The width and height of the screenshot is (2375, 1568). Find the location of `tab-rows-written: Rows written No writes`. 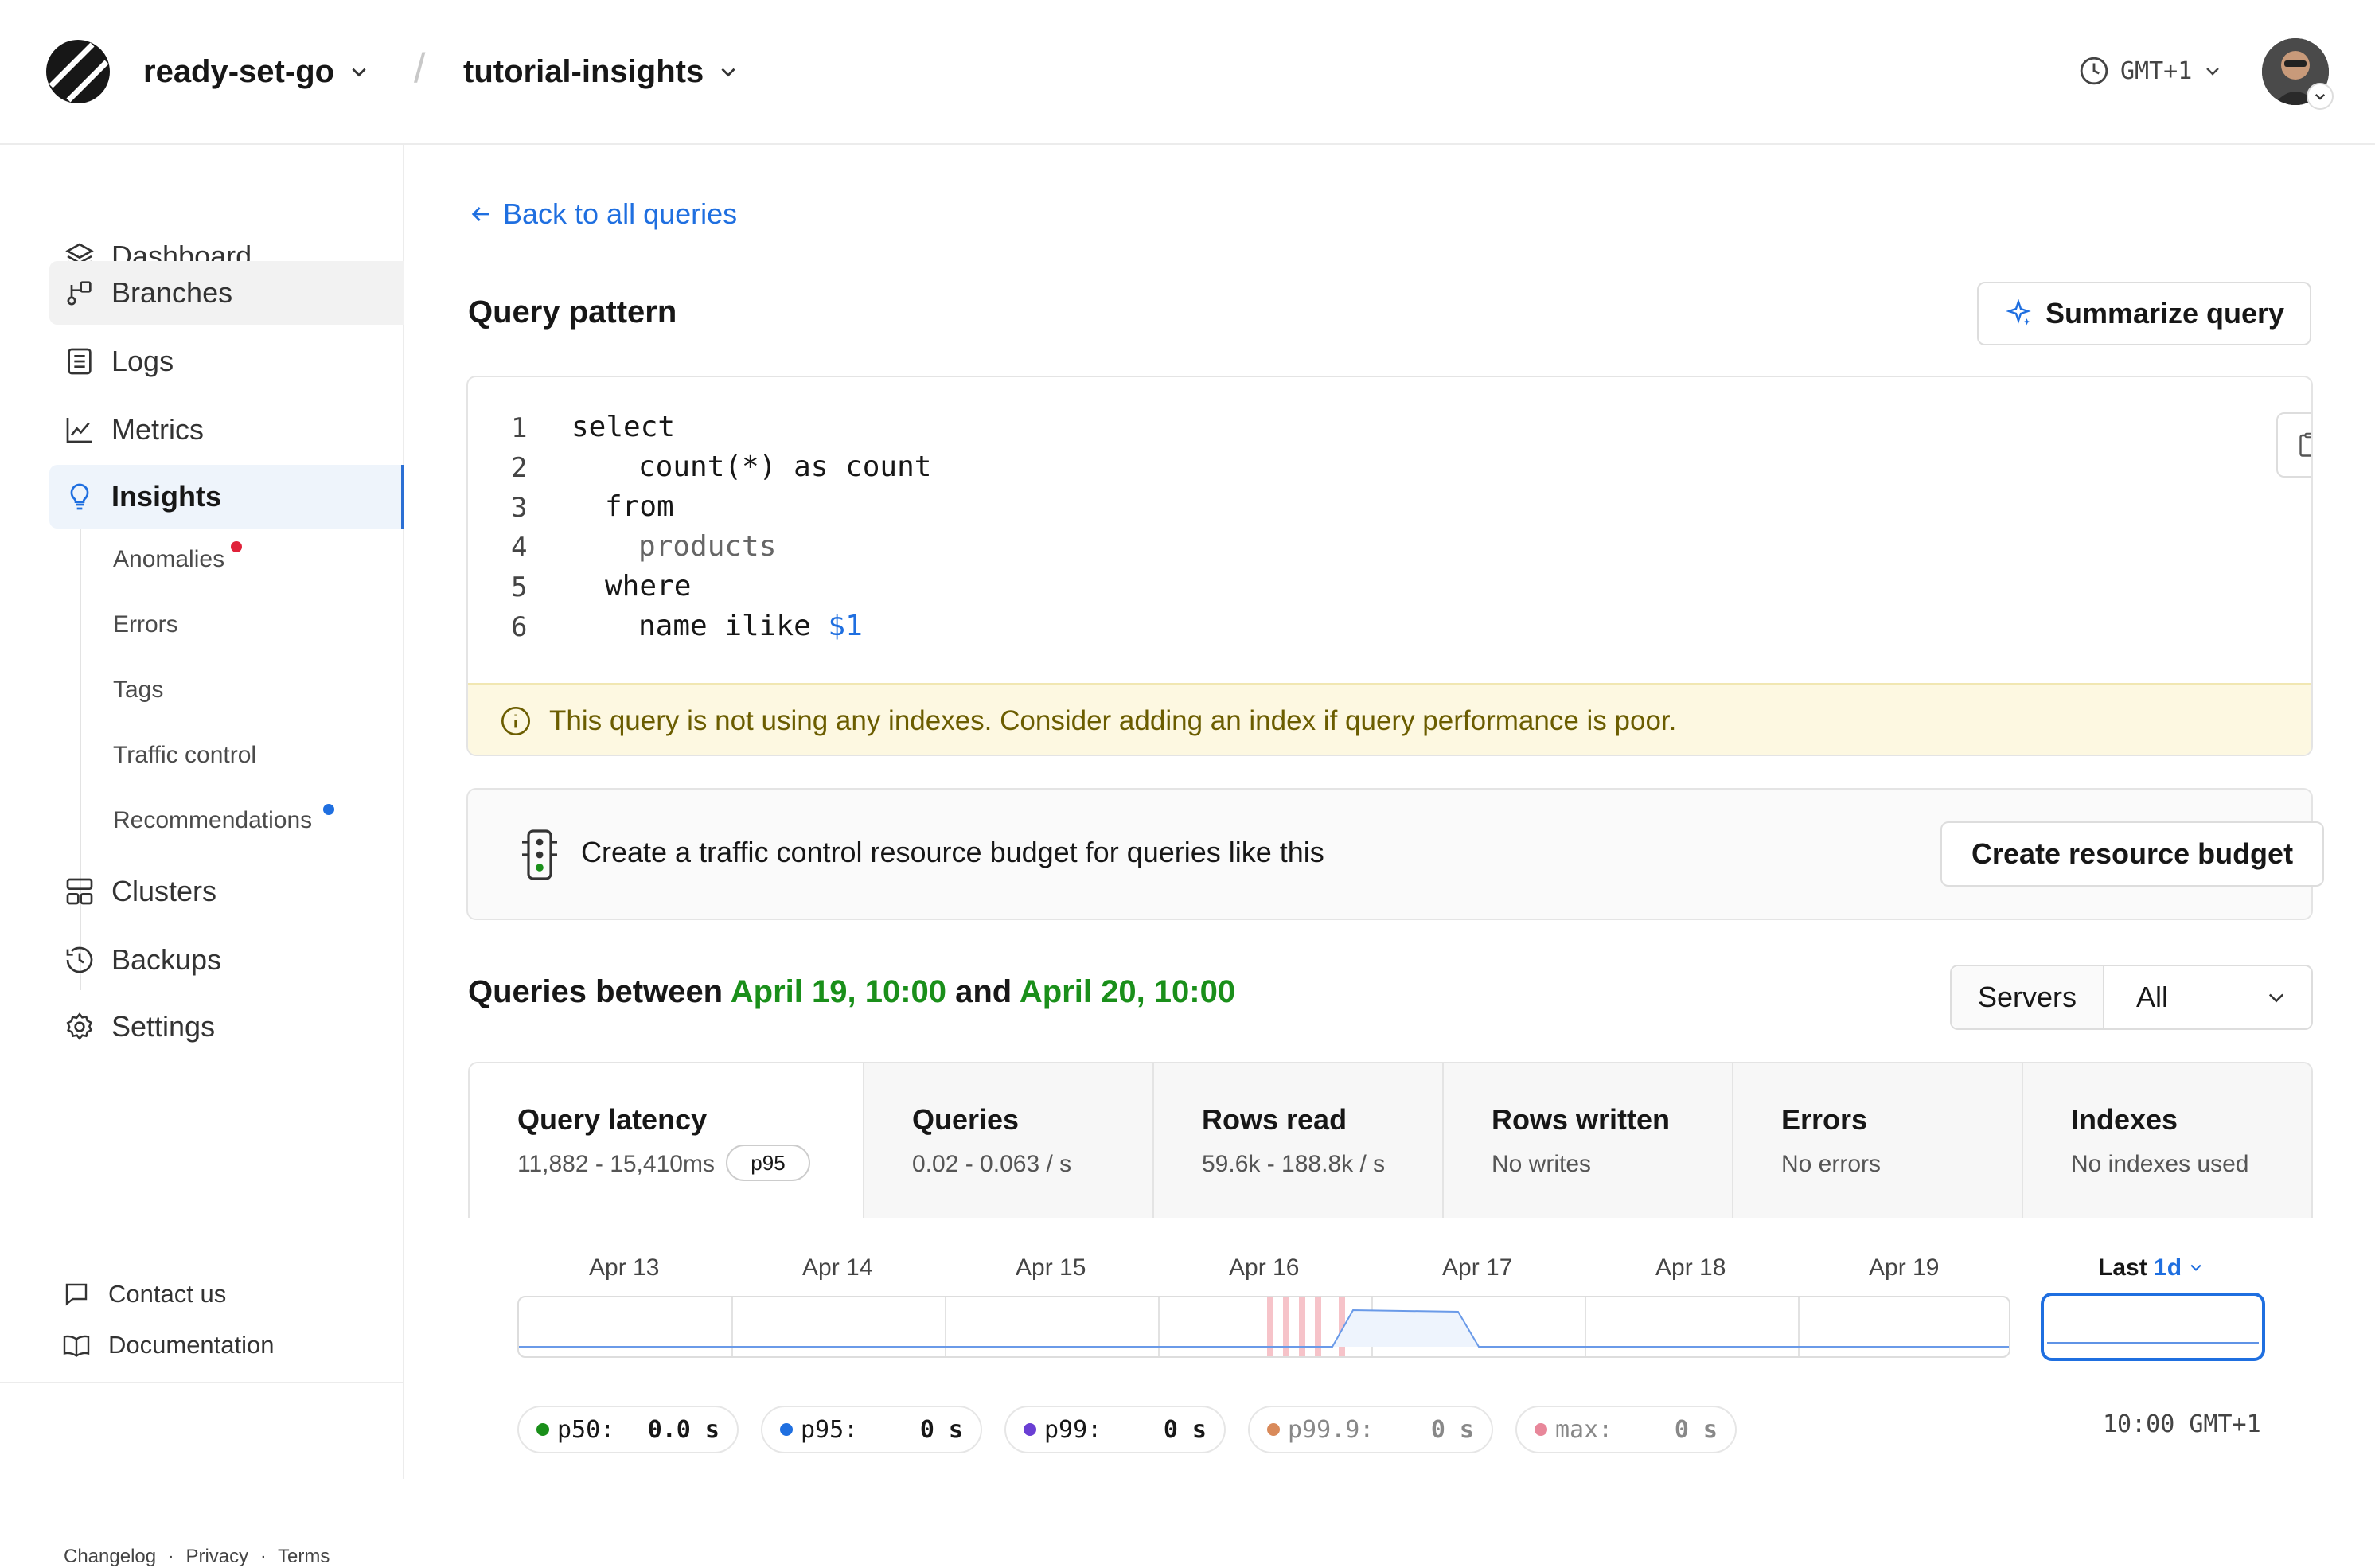

tab-rows-written: Rows written No writes is located at coordinates (1588, 1140).